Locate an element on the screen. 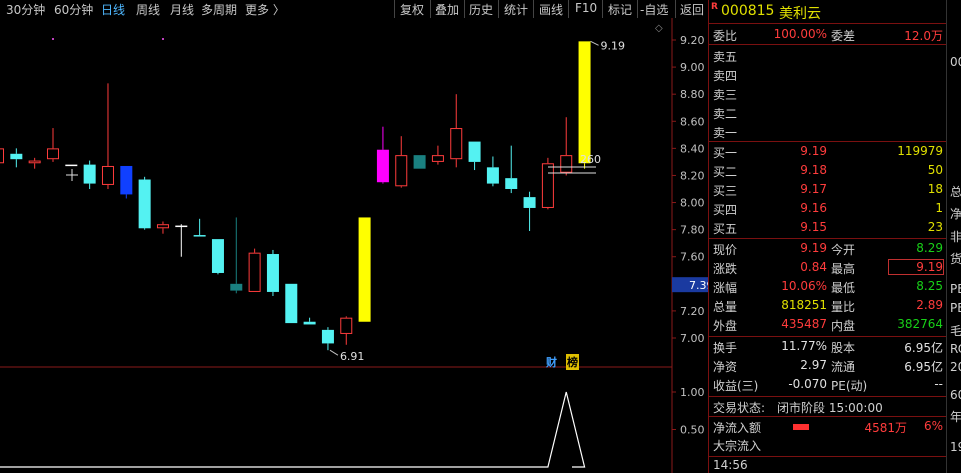  stock-code: 000815 is located at coordinates (748, 11).